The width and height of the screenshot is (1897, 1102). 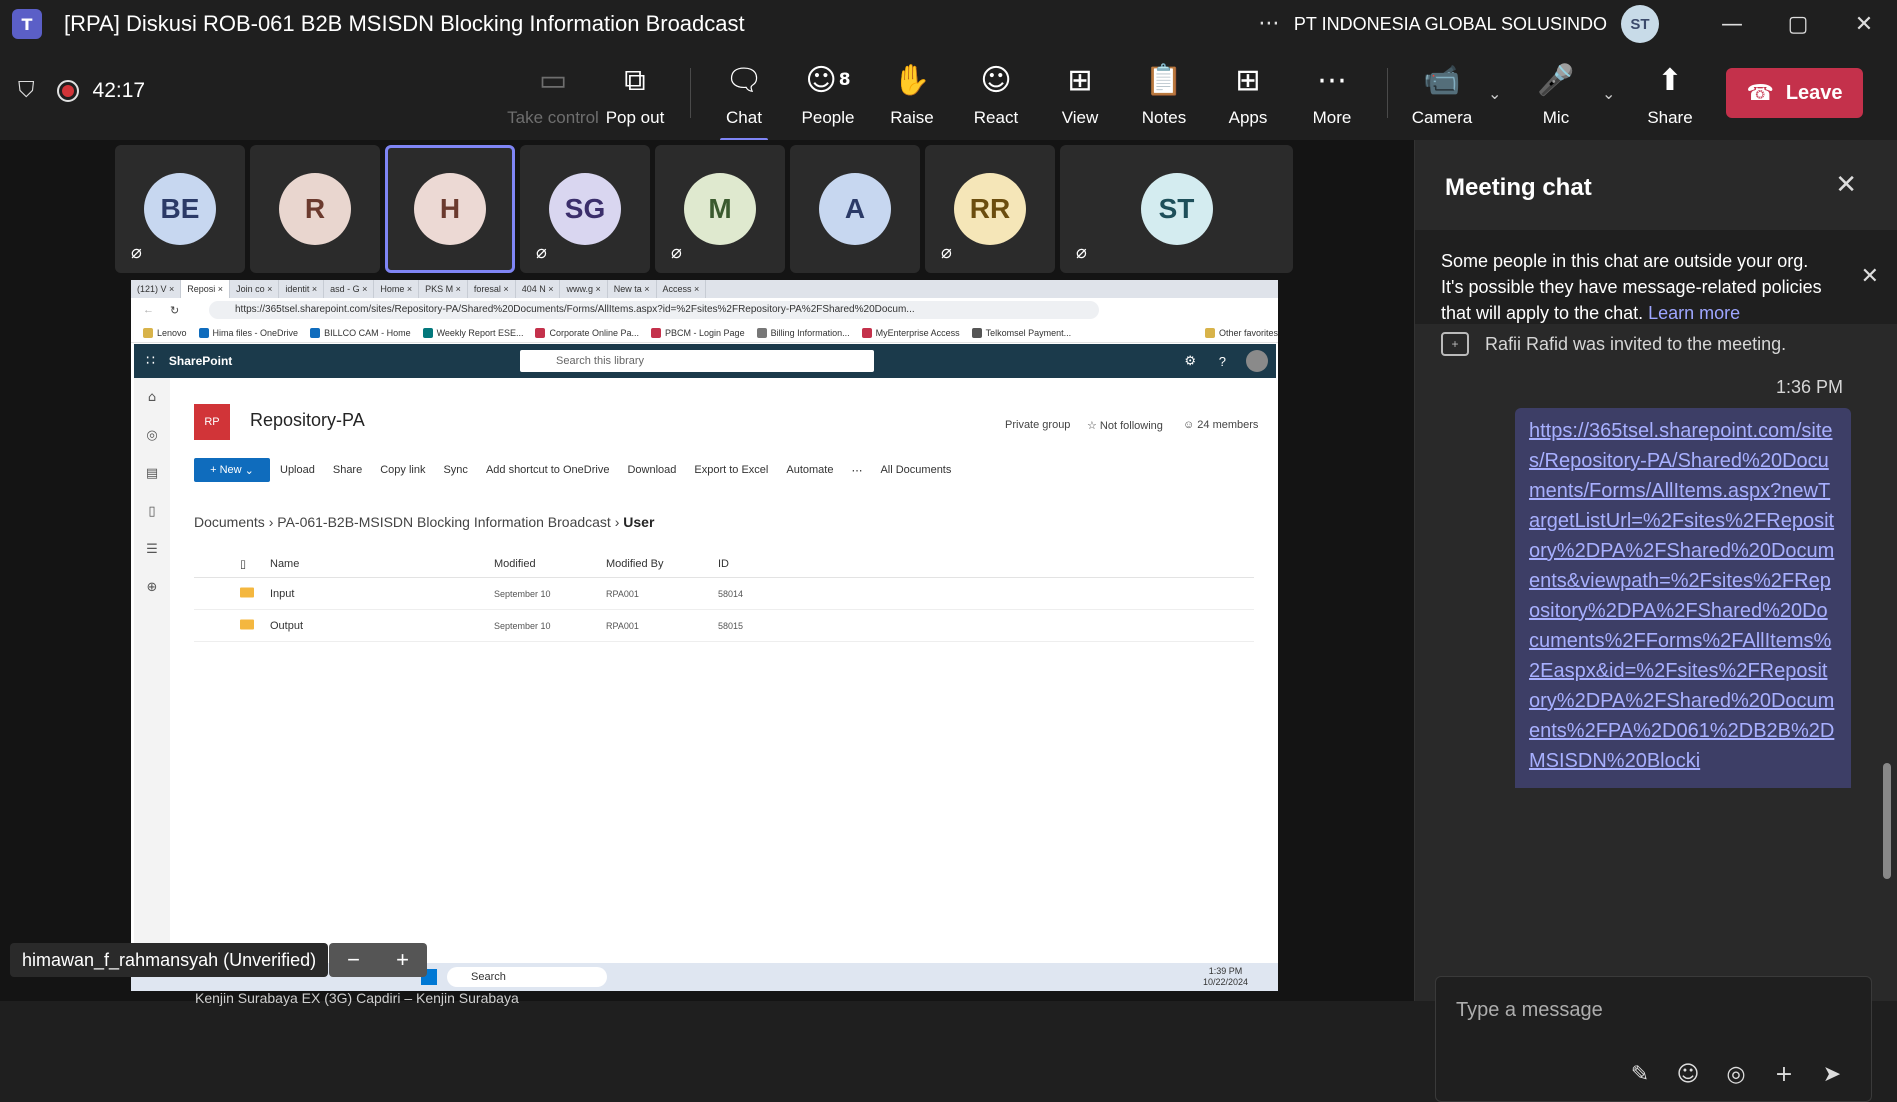 What do you see at coordinates (152, 397) in the screenshot?
I see `home-icon: ⌂` at bounding box center [152, 397].